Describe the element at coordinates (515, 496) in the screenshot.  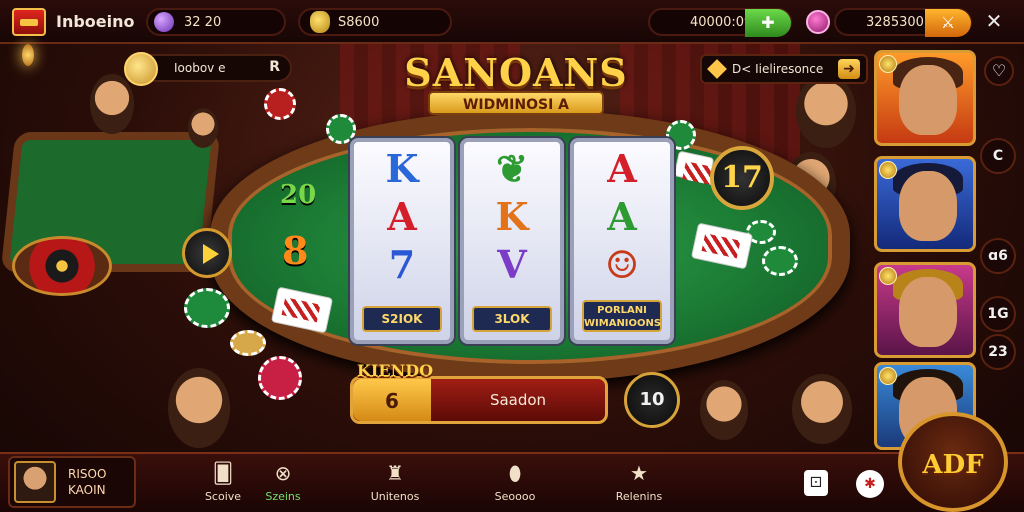
I see `nav-label: Seoooo` at that location.